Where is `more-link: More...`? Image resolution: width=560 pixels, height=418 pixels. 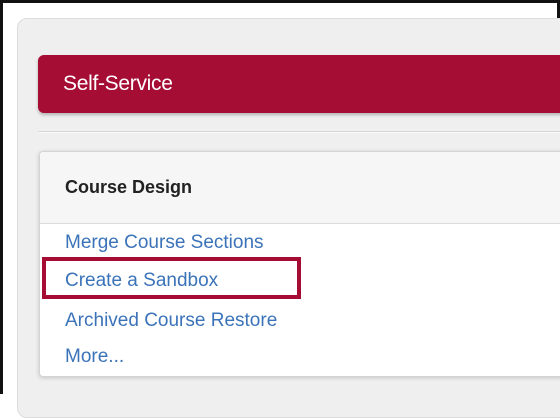
more-link: More... is located at coordinates (94, 357).